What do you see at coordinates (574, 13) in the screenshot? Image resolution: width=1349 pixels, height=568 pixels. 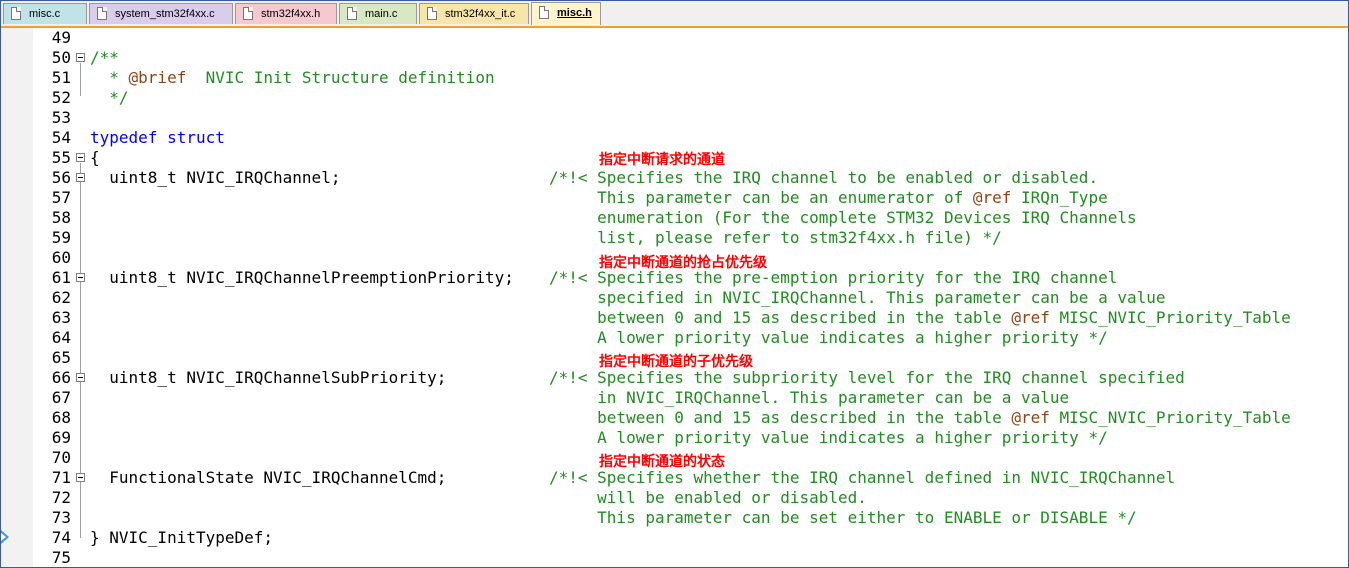 I see `tab-label: misc.h` at bounding box center [574, 13].